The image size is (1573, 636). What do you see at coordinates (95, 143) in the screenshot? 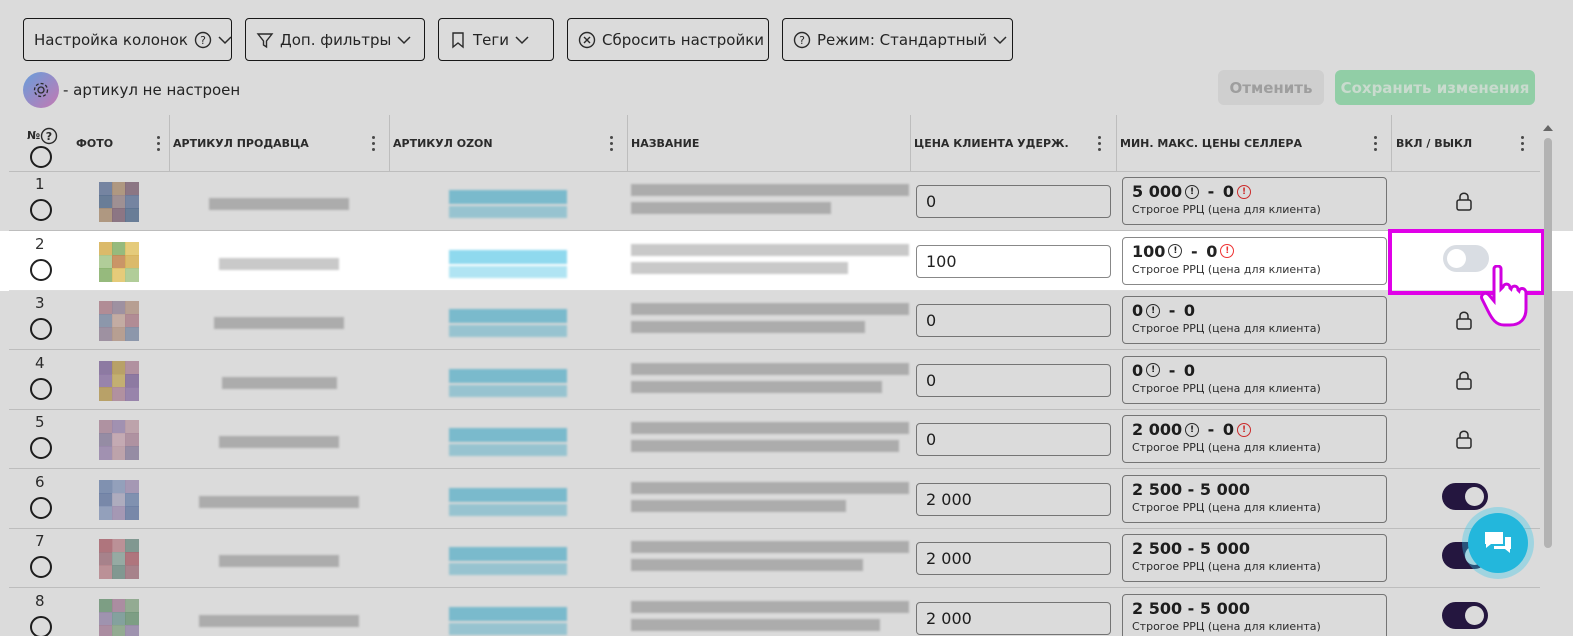
I see `col-photo: ФОТО` at bounding box center [95, 143].